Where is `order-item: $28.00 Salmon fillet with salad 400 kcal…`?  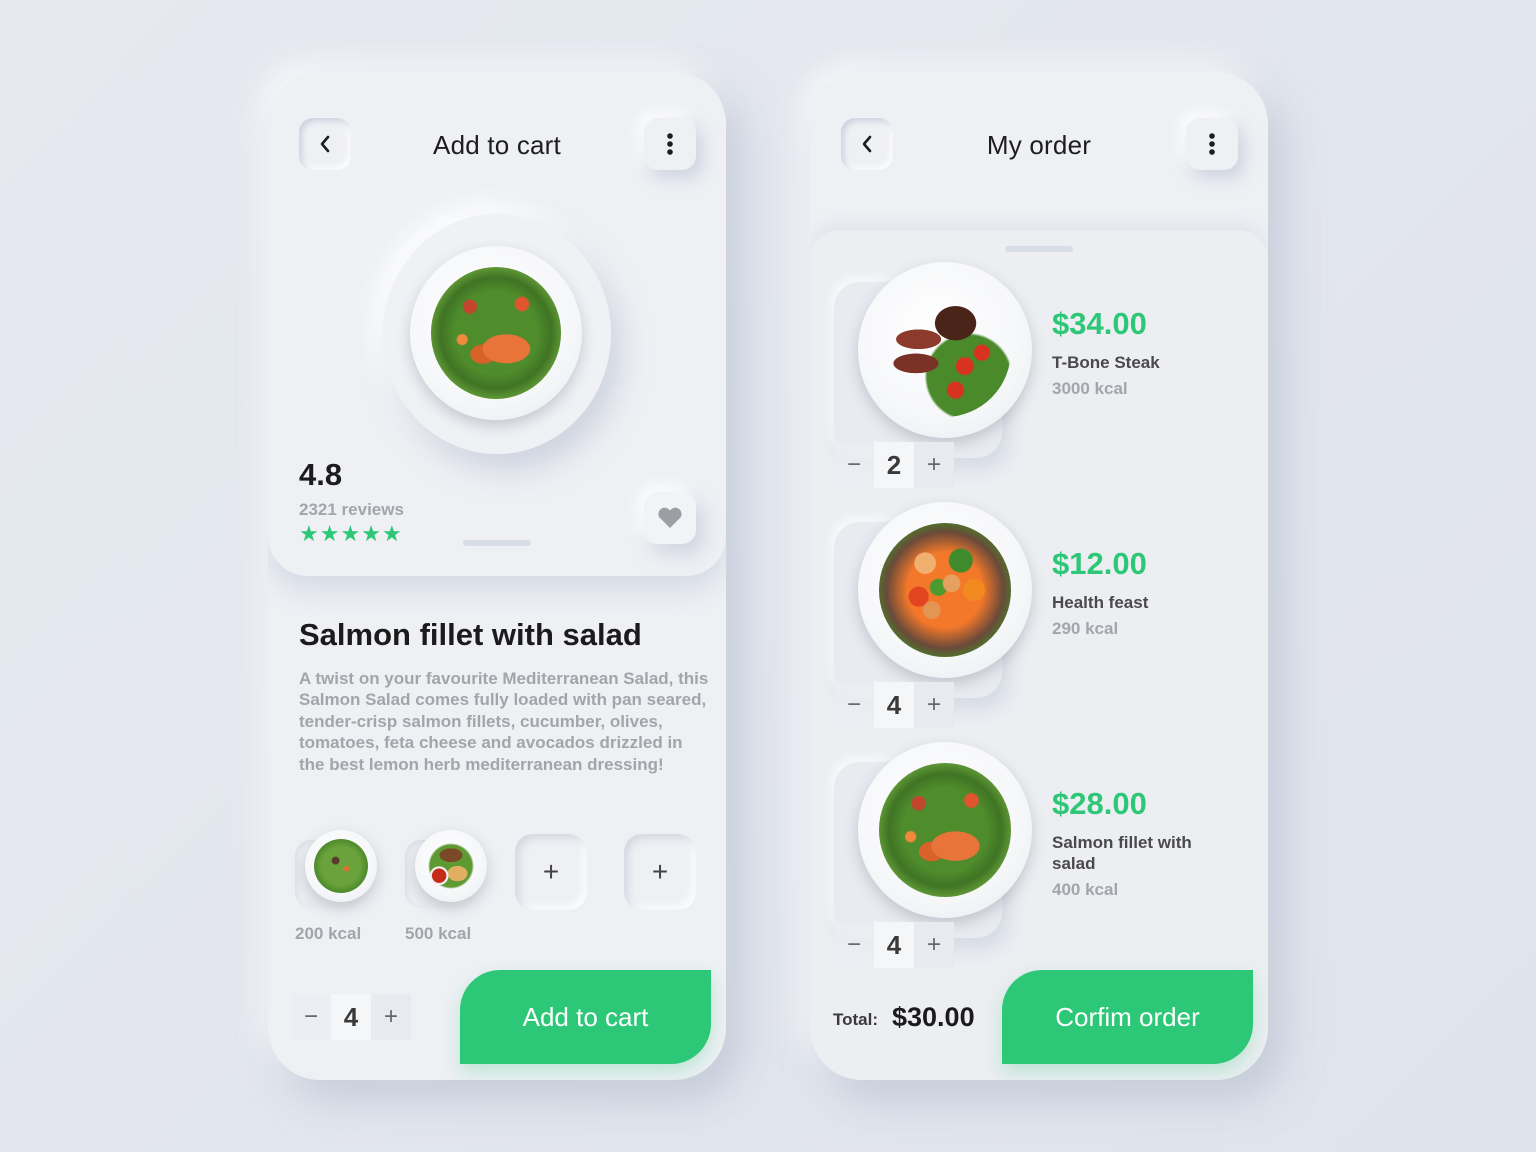 order-item: $28.00 Salmon fillet with salad 400 kcal… is located at coordinates (1039, 857).